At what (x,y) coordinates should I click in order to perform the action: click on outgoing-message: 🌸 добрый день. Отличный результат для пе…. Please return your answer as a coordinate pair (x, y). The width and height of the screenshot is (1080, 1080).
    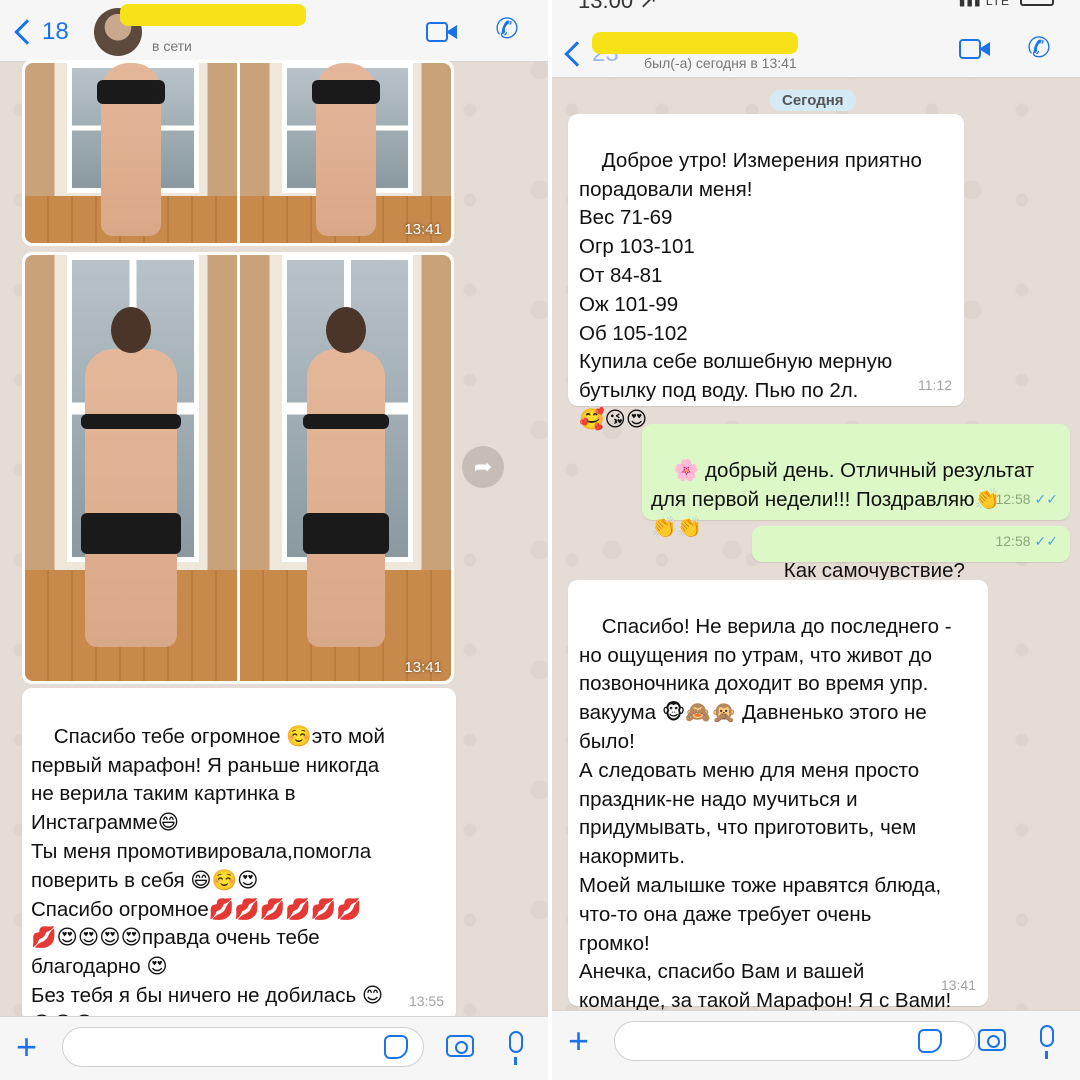
    Looking at the image, I should click on (856, 481).